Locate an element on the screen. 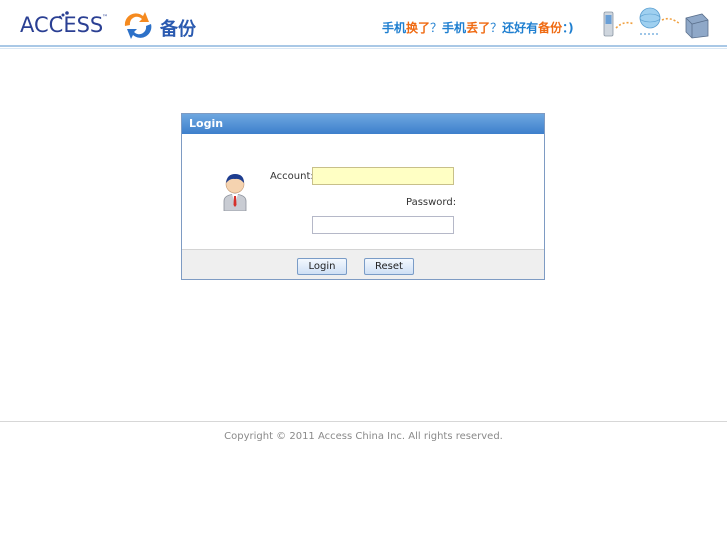  phone-to-cloud-to-box-icon is located at coordinates (656, 23).